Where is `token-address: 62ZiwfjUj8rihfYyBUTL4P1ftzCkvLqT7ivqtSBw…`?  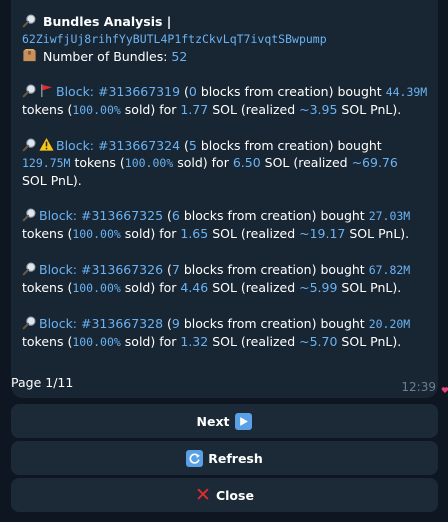
token-address: 62ZiwfjUj8rihfYyBUTL4P1ftzCkvLqT7ivqtSBw… is located at coordinates (224, 39).